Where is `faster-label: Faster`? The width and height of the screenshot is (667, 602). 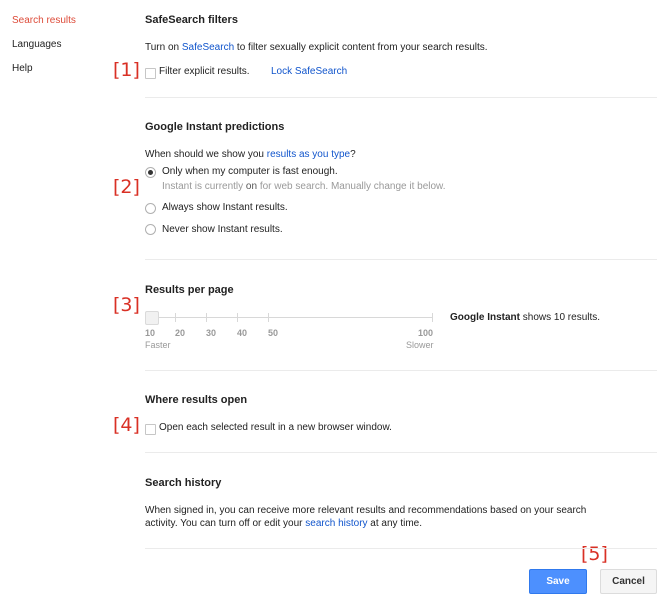
faster-label: Faster is located at coordinates (158, 345).